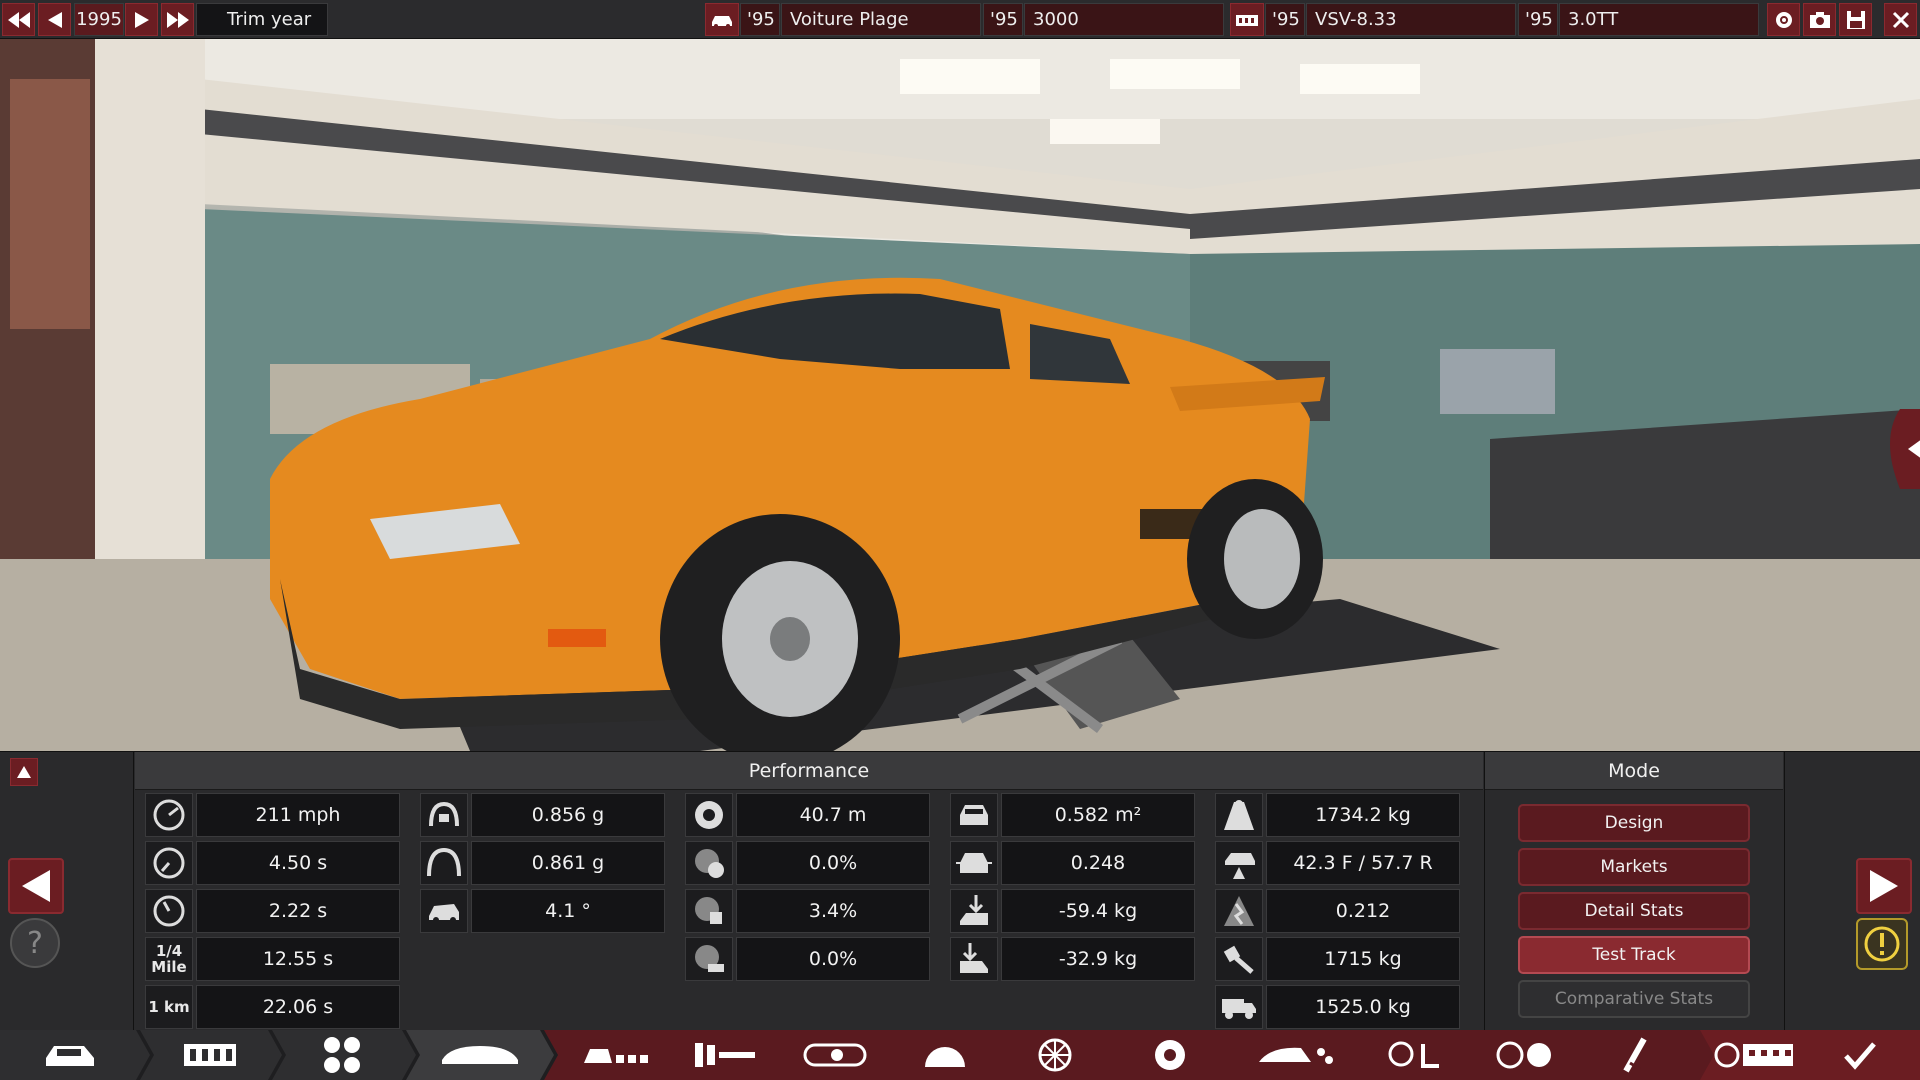  I want to click on weight-distribution-icon, so click(1239, 863).